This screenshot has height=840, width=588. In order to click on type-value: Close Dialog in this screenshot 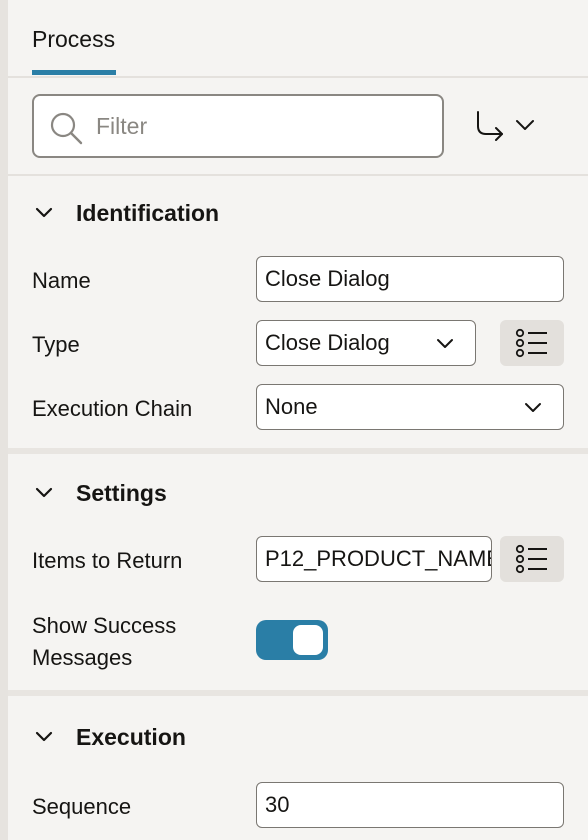, I will do `click(327, 342)`.